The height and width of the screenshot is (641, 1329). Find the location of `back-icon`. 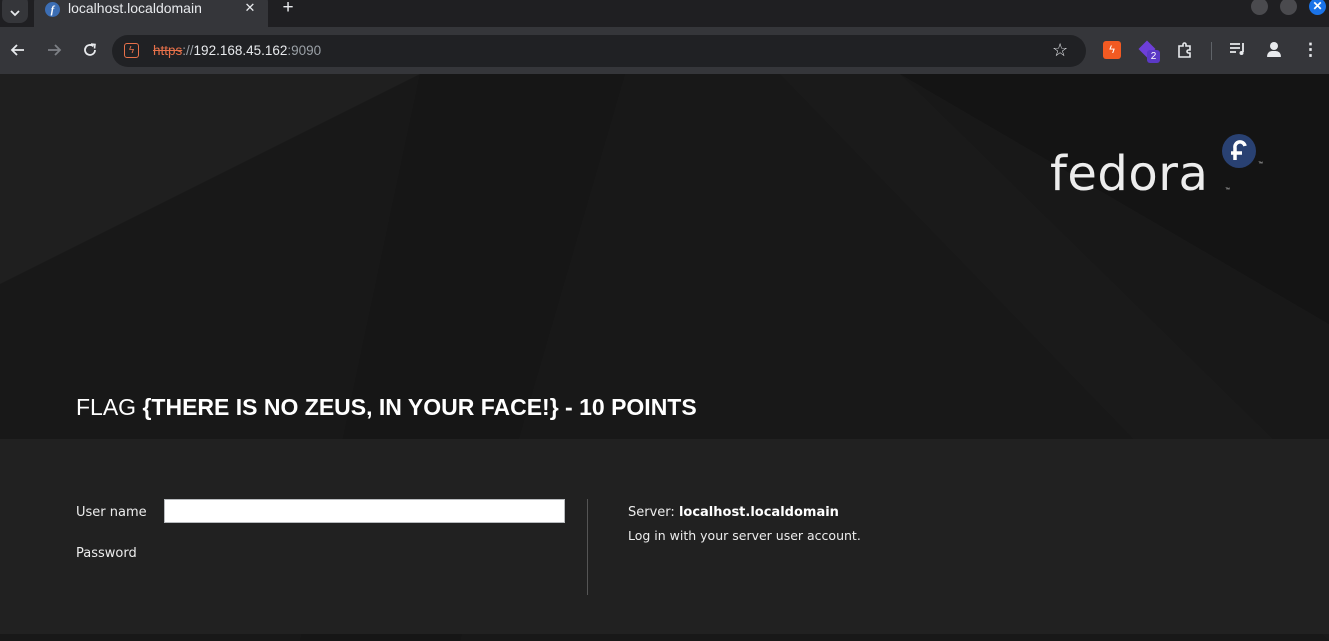

back-icon is located at coordinates (17, 50).